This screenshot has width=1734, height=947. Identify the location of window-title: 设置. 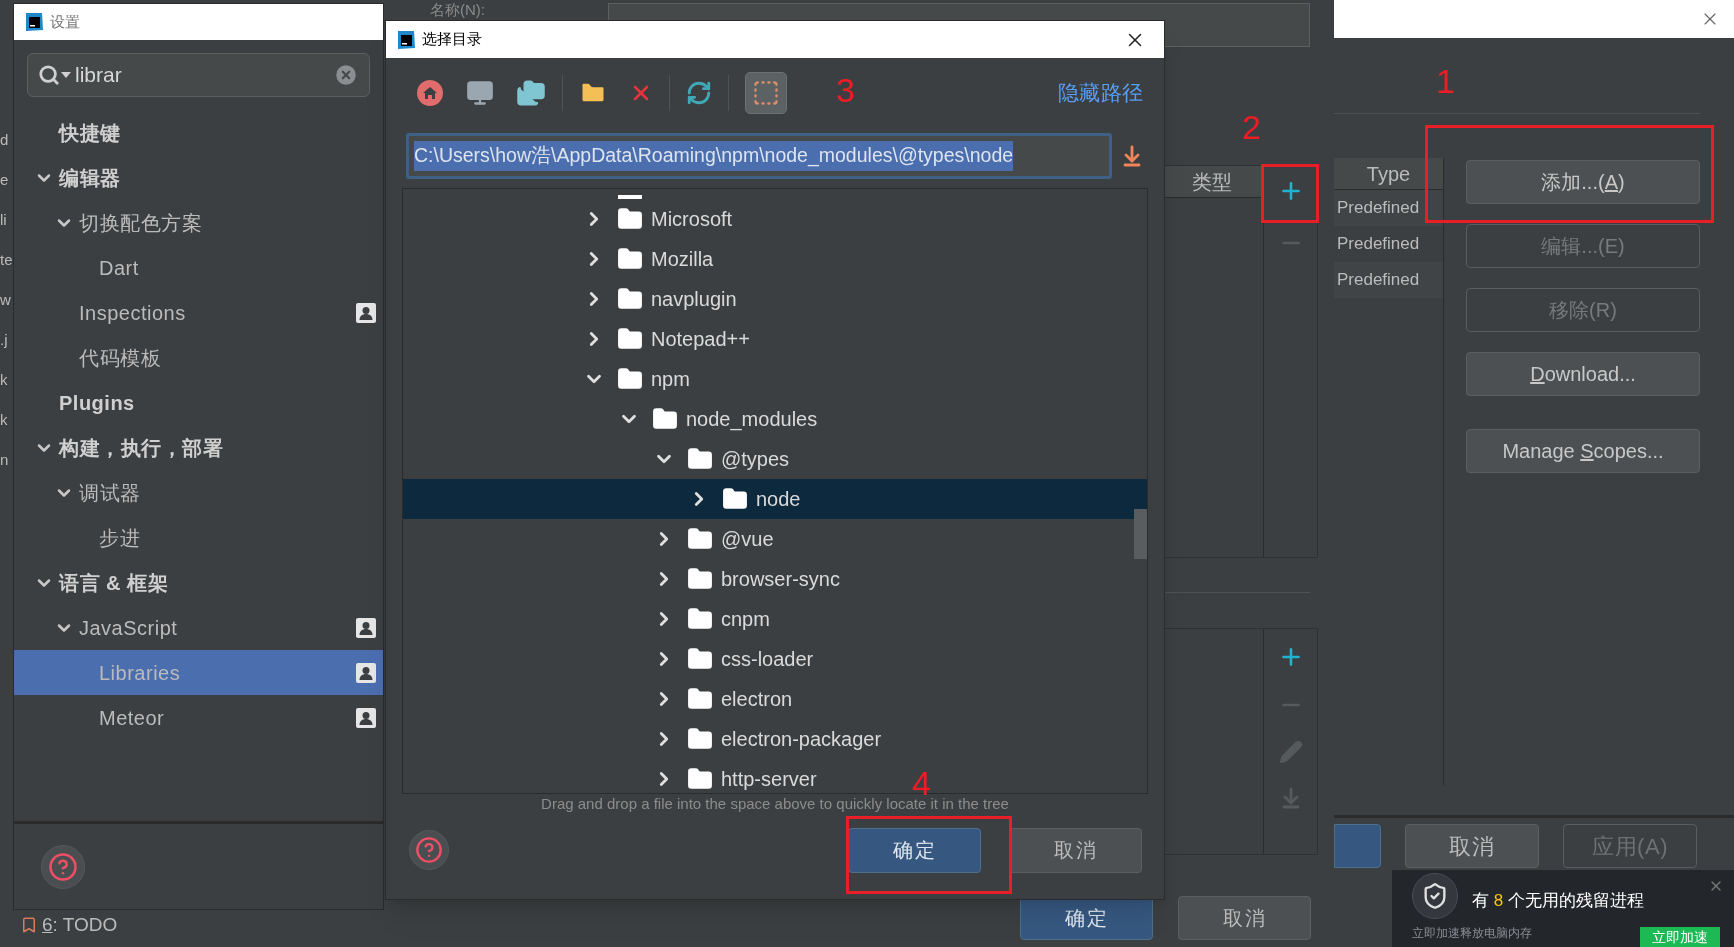
(65, 21).